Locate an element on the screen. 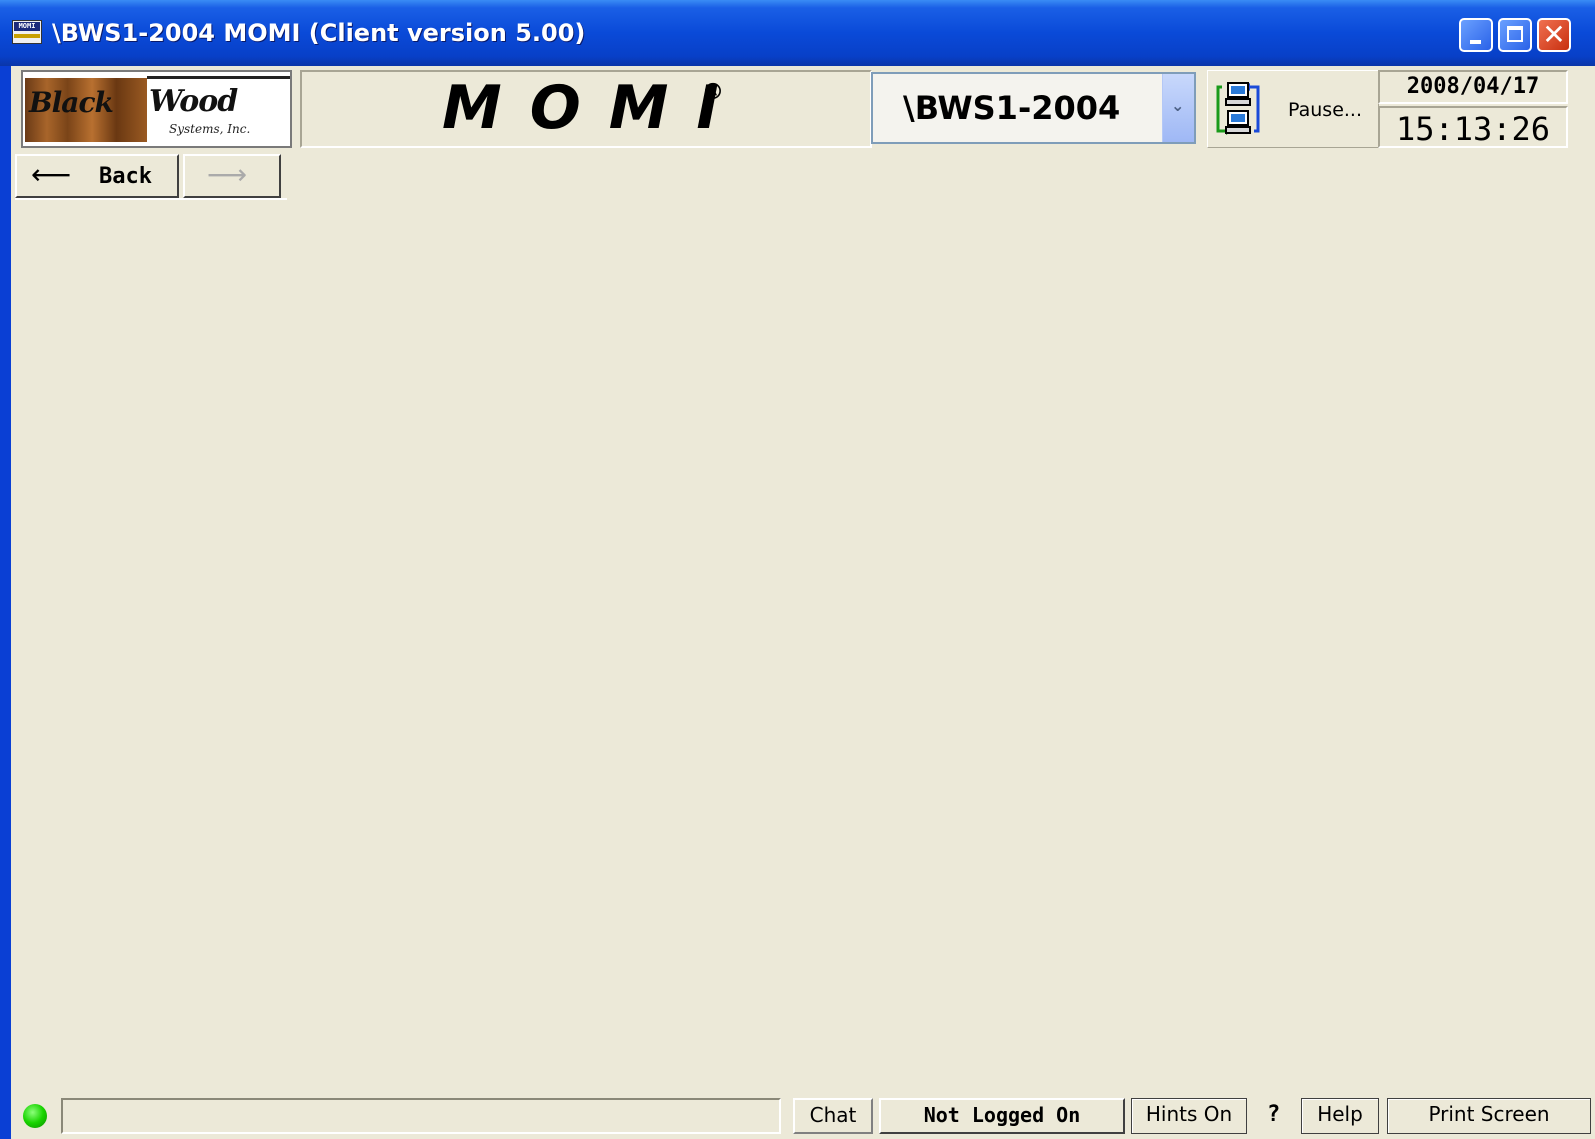 The width and height of the screenshot is (1595, 1139). blackwood-logo: Black Wood Systems, Inc. is located at coordinates (156, 109).